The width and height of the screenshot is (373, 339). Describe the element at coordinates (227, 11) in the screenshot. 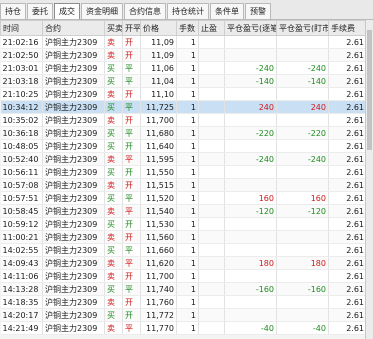

I see `tab-conditional-orders: 条件单` at that location.